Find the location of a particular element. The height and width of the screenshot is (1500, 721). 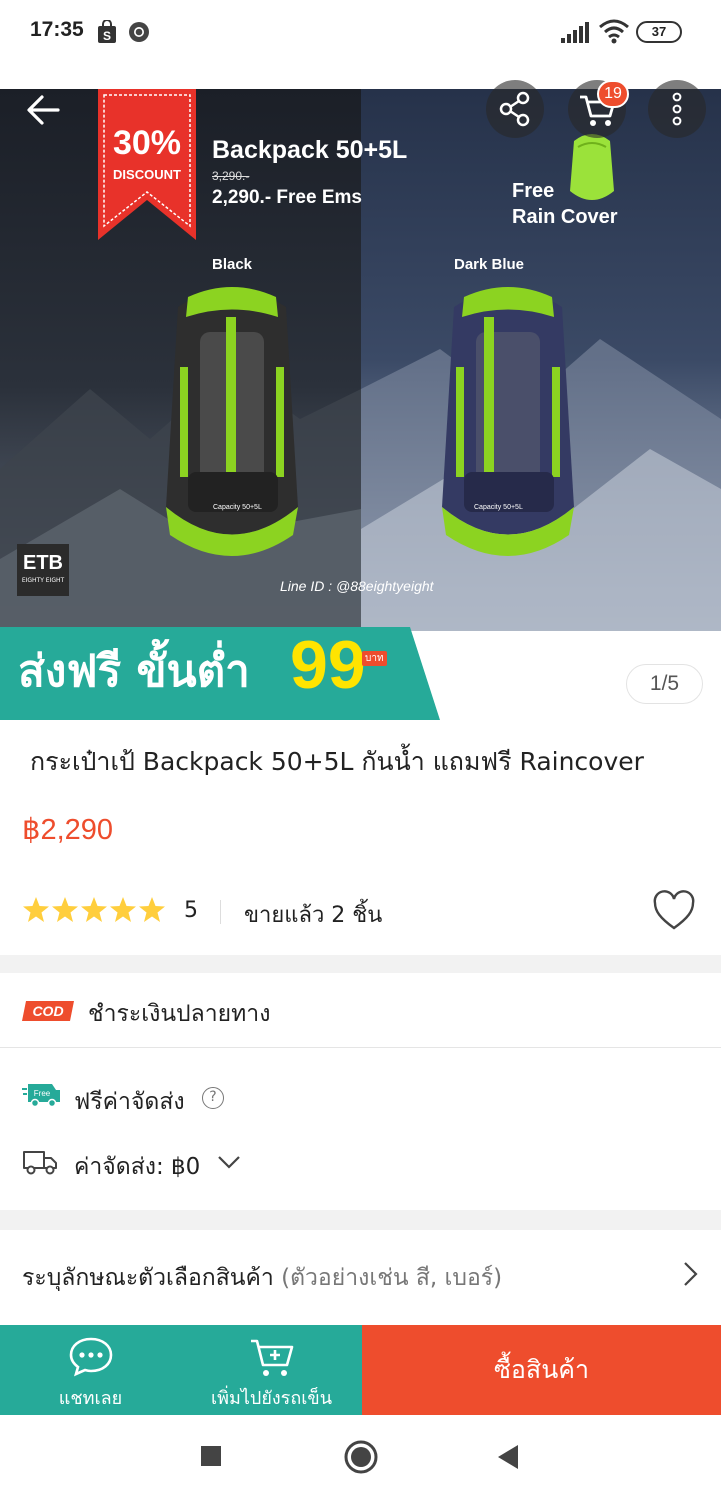

chat-button-label: แชทเลย is located at coordinates (90, 1398).